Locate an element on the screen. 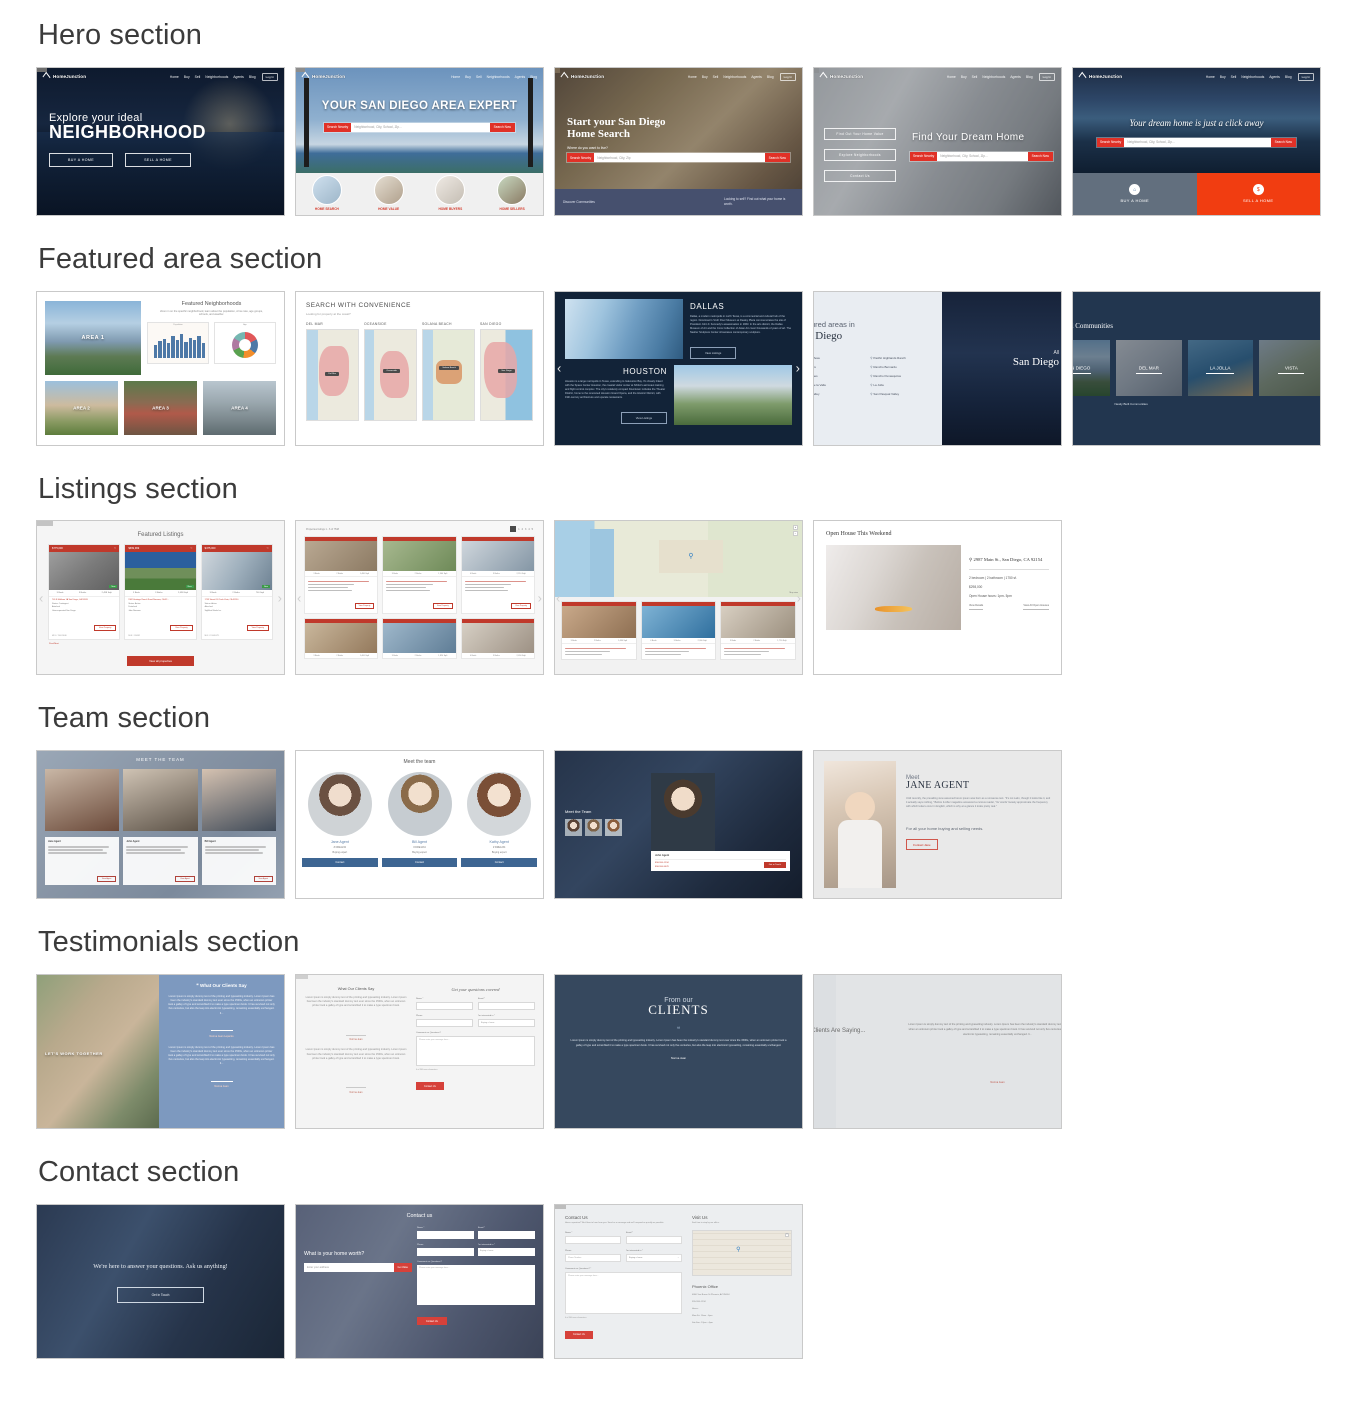  agent-phone-1: 858-555-1234 is located at coordinates (662, 863).